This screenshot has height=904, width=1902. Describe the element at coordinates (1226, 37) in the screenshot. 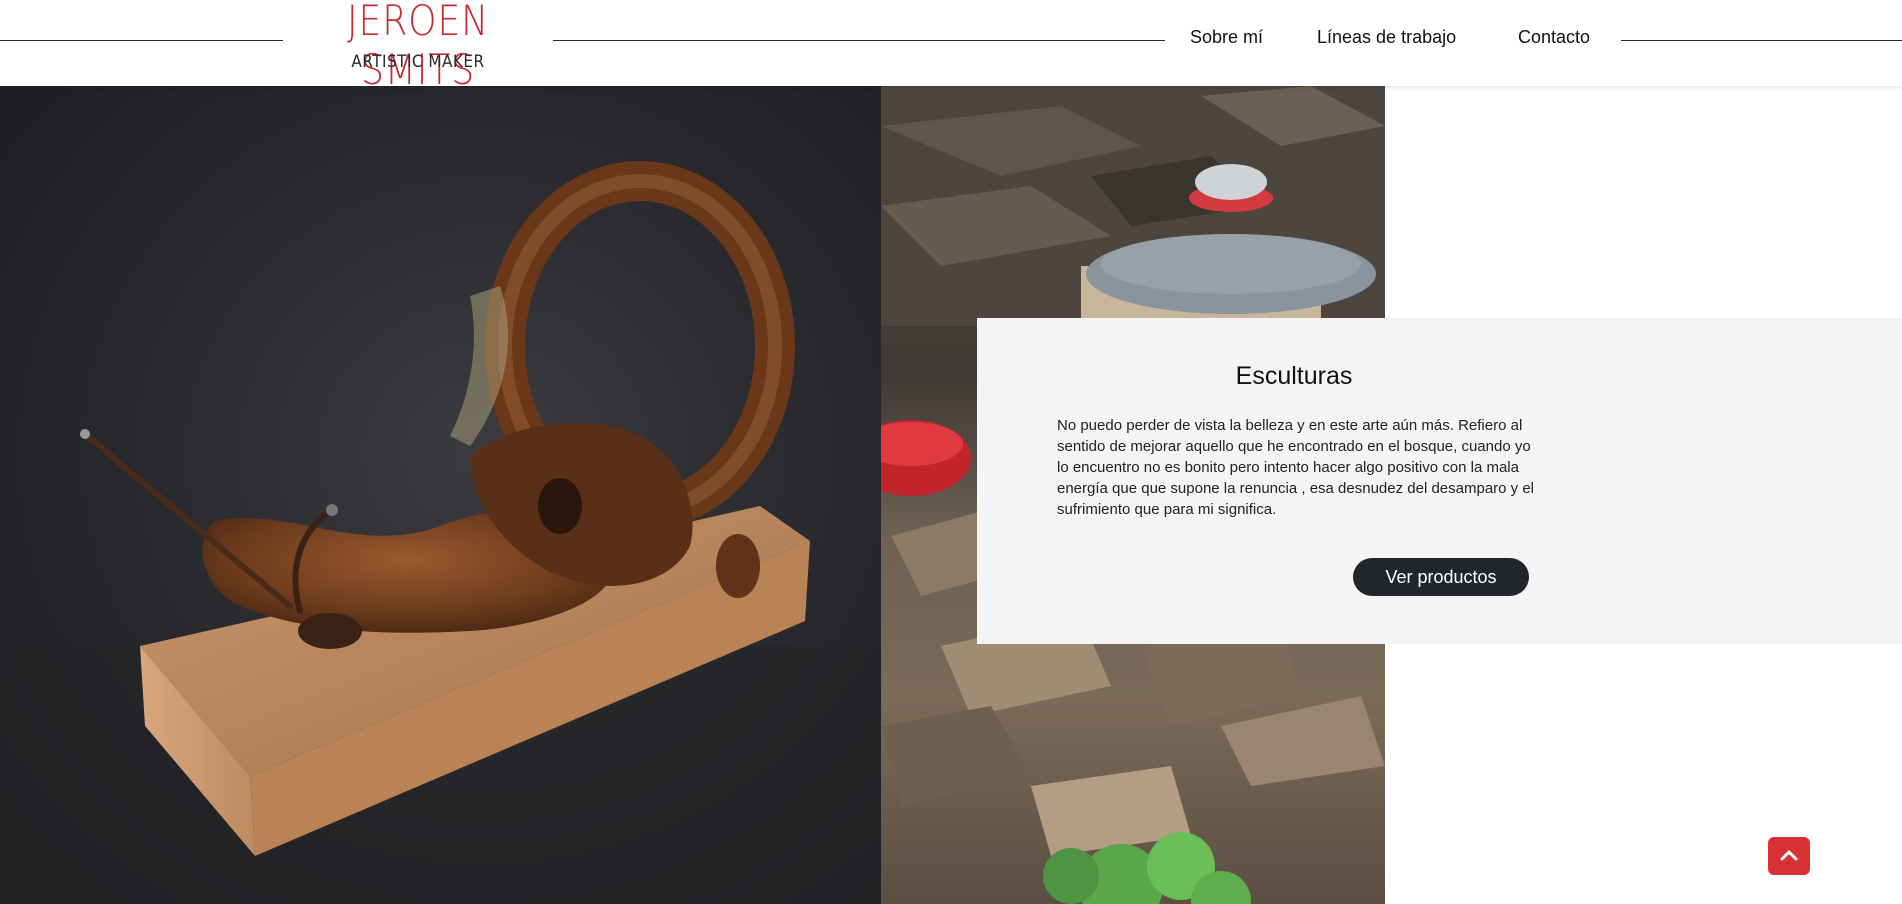

I see `nav-link-sobre-mi: Sobre mí` at that location.